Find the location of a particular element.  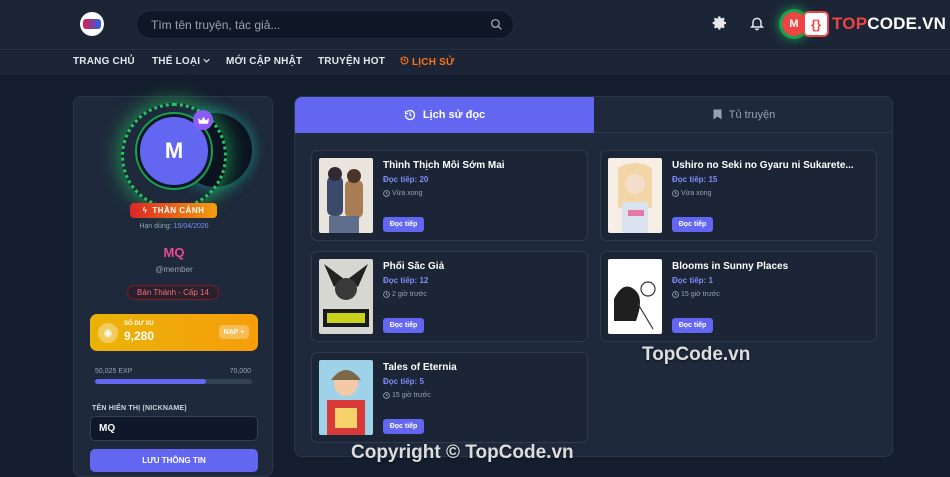

display-name: MQ is located at coordinates (174, 252).